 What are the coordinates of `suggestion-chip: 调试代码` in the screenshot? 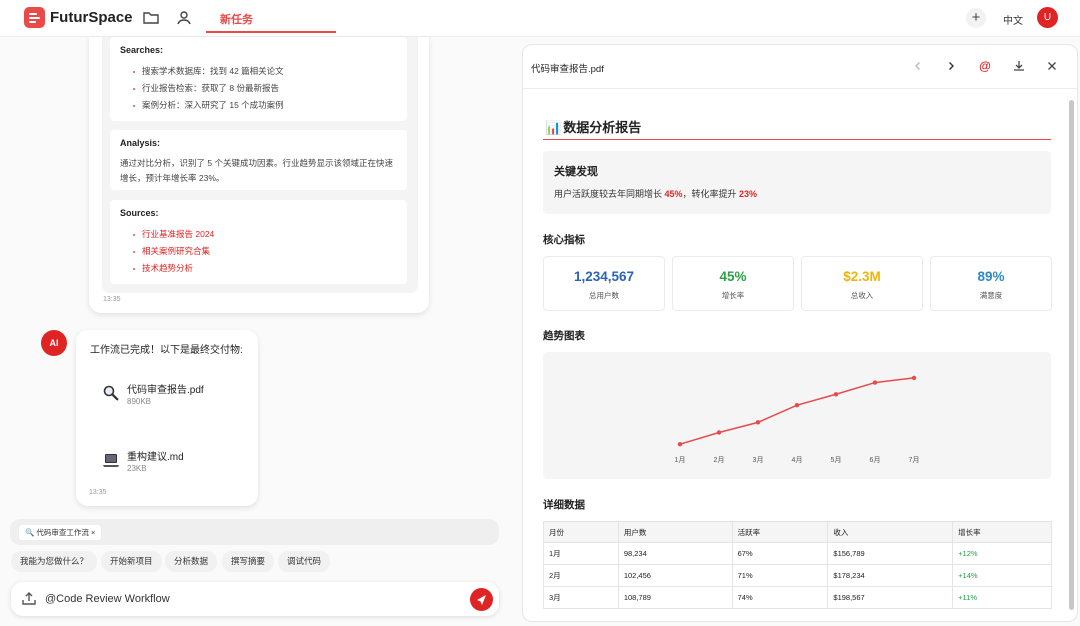 It's located at (304, 561).